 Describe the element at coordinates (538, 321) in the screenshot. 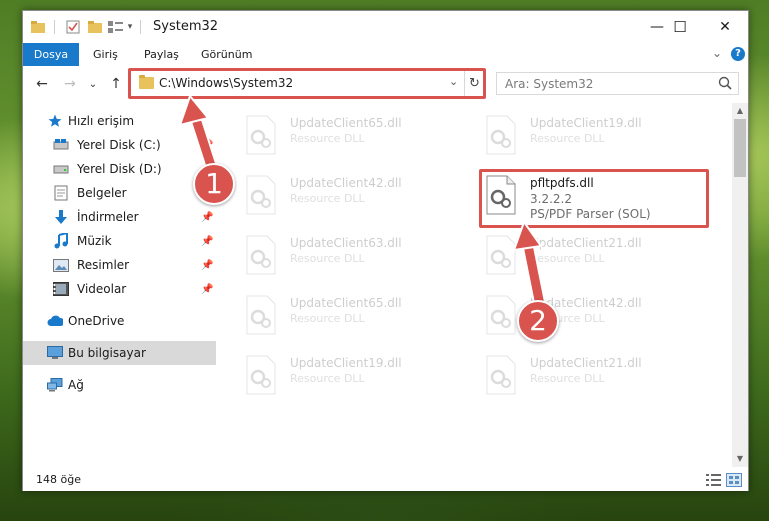

I see `step-2-badge: 2` at that location.